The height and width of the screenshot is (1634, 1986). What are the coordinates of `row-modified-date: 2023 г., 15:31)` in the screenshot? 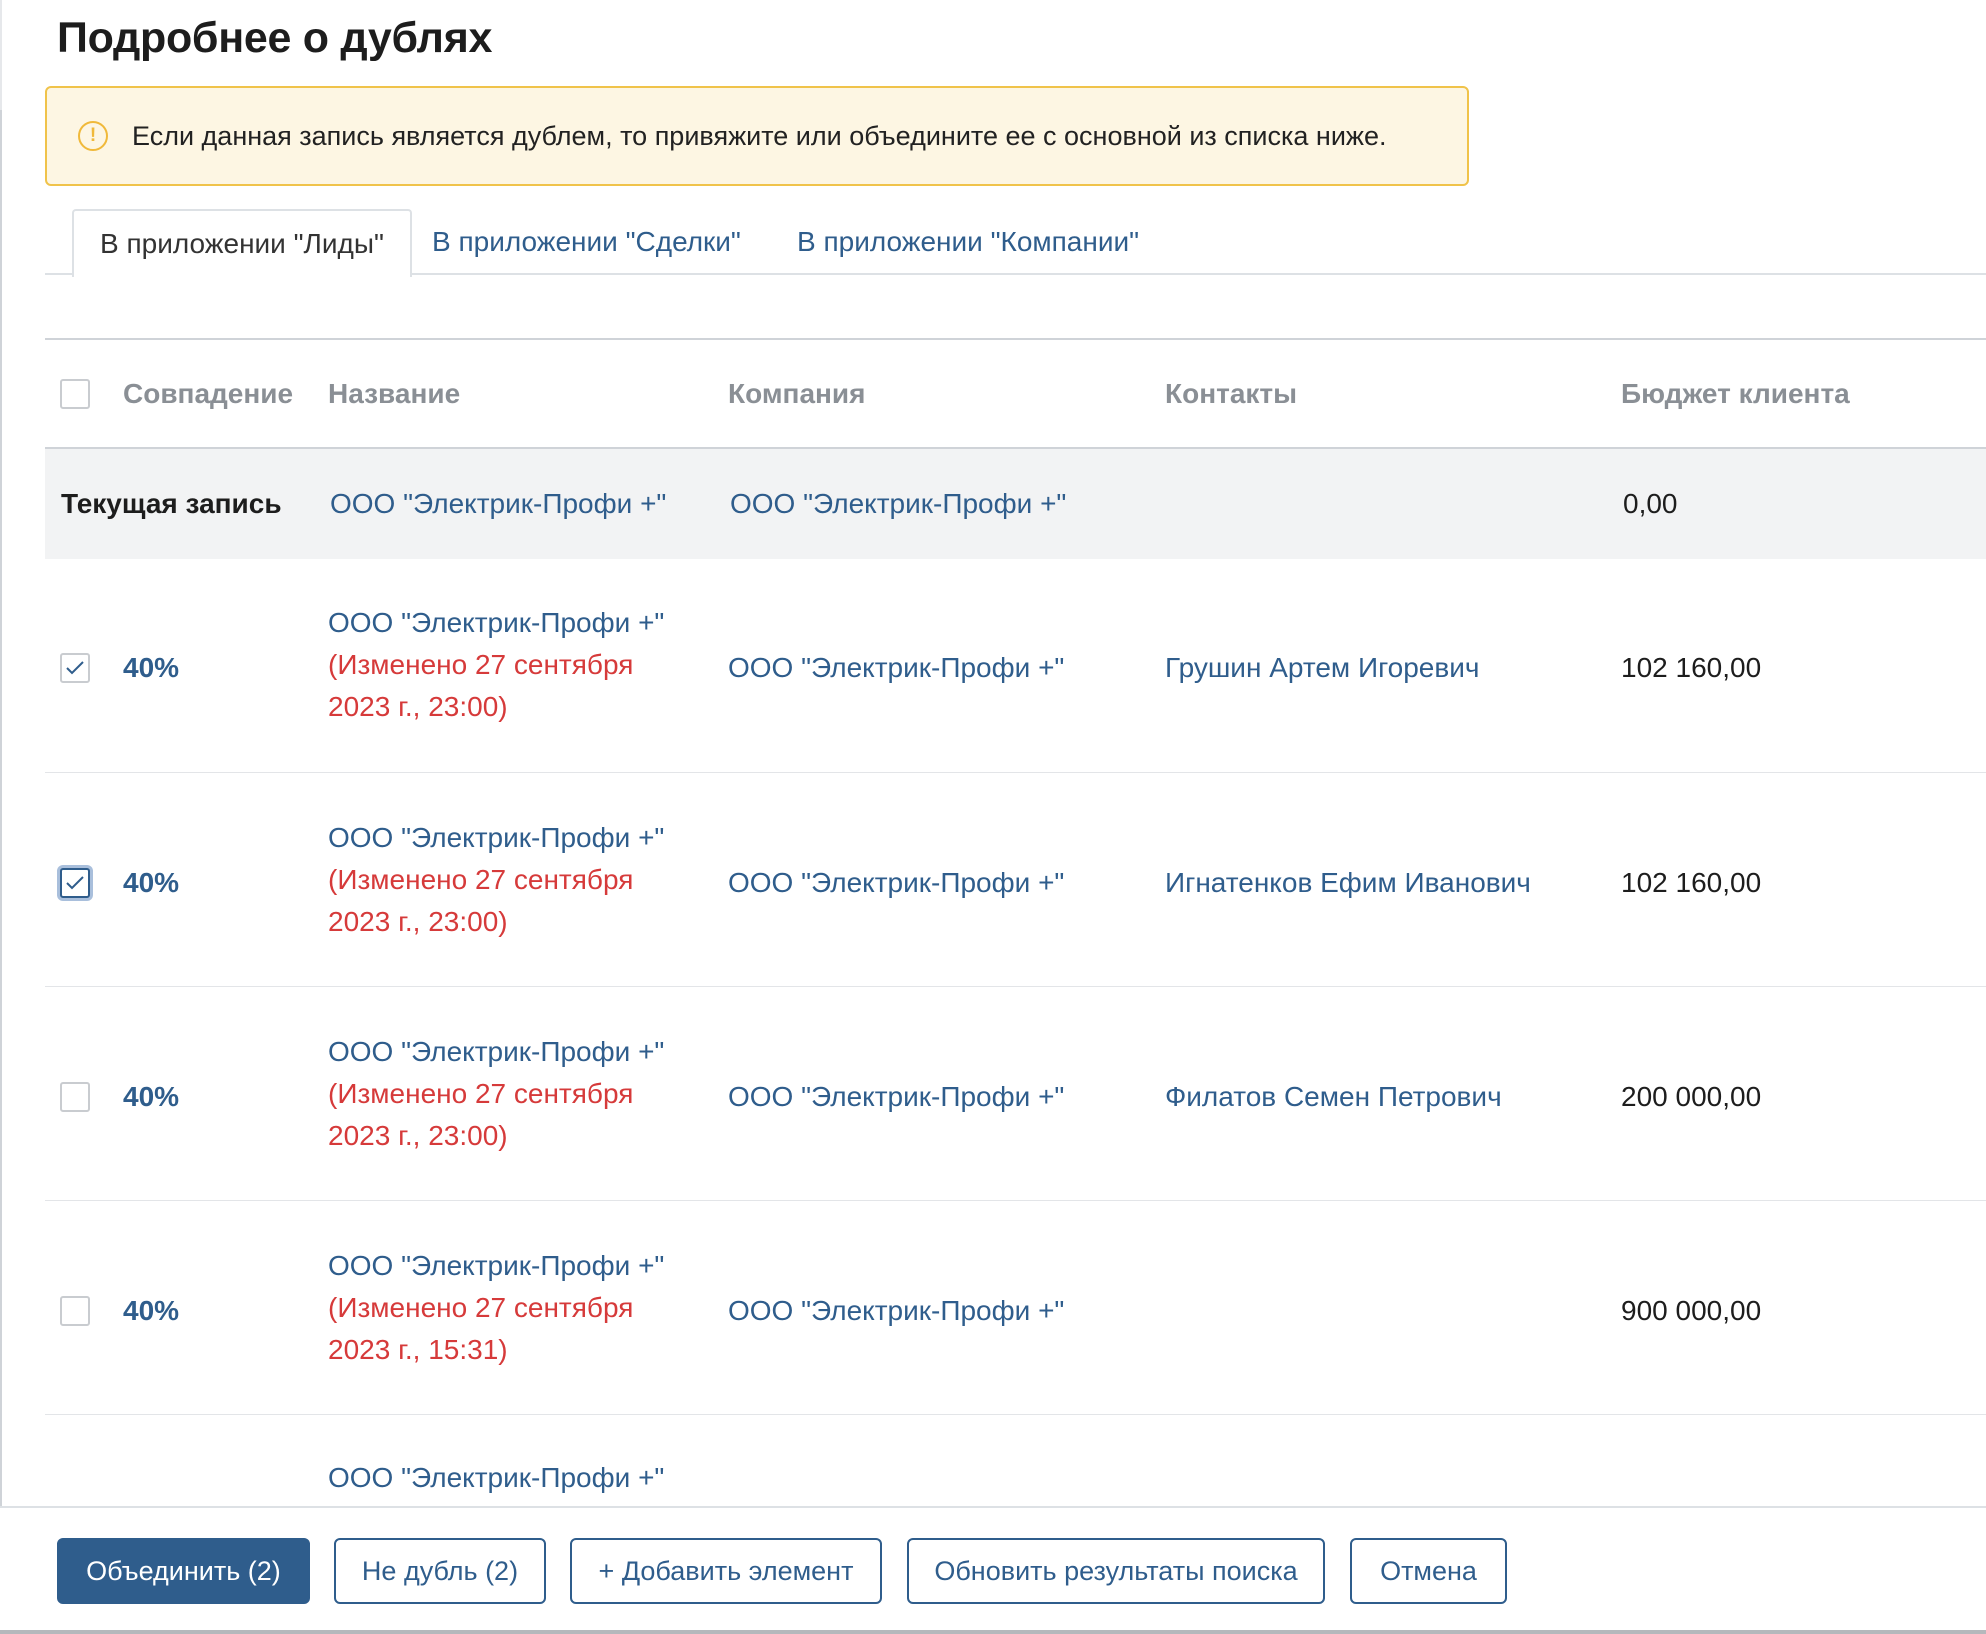 It's located at (418, 1349).